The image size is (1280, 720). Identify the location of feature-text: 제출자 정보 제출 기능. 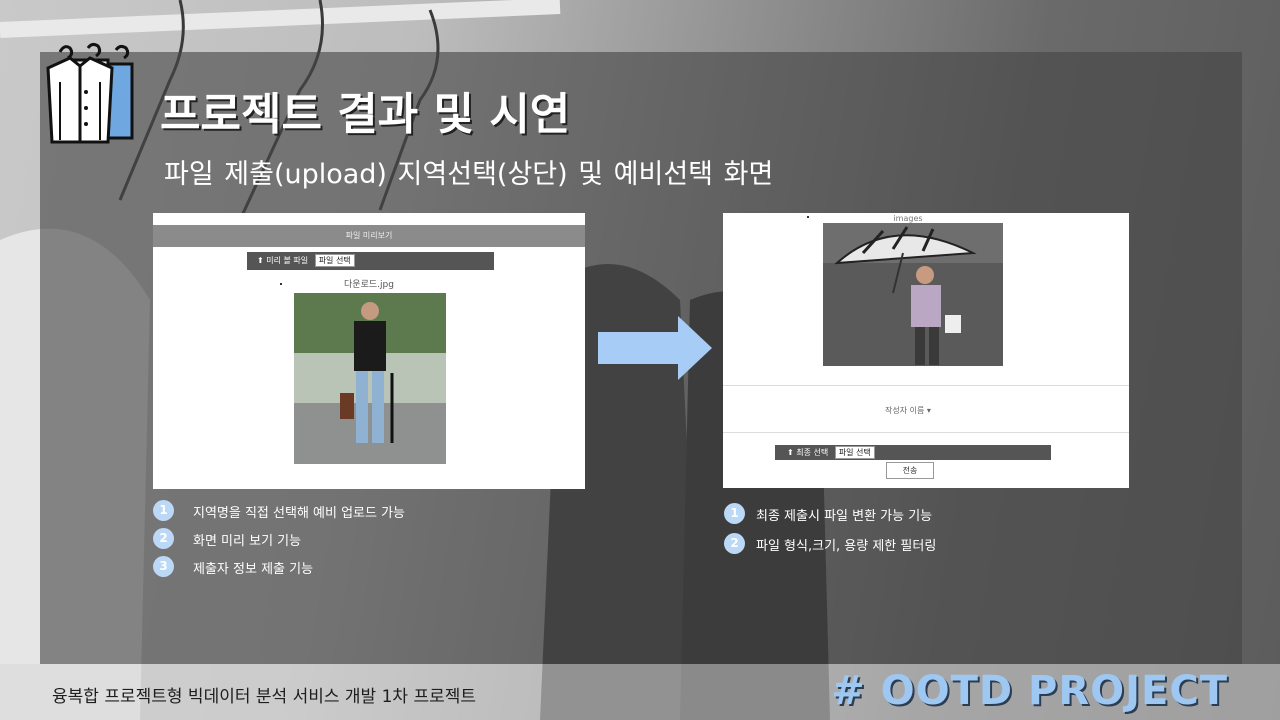
(253, 569).